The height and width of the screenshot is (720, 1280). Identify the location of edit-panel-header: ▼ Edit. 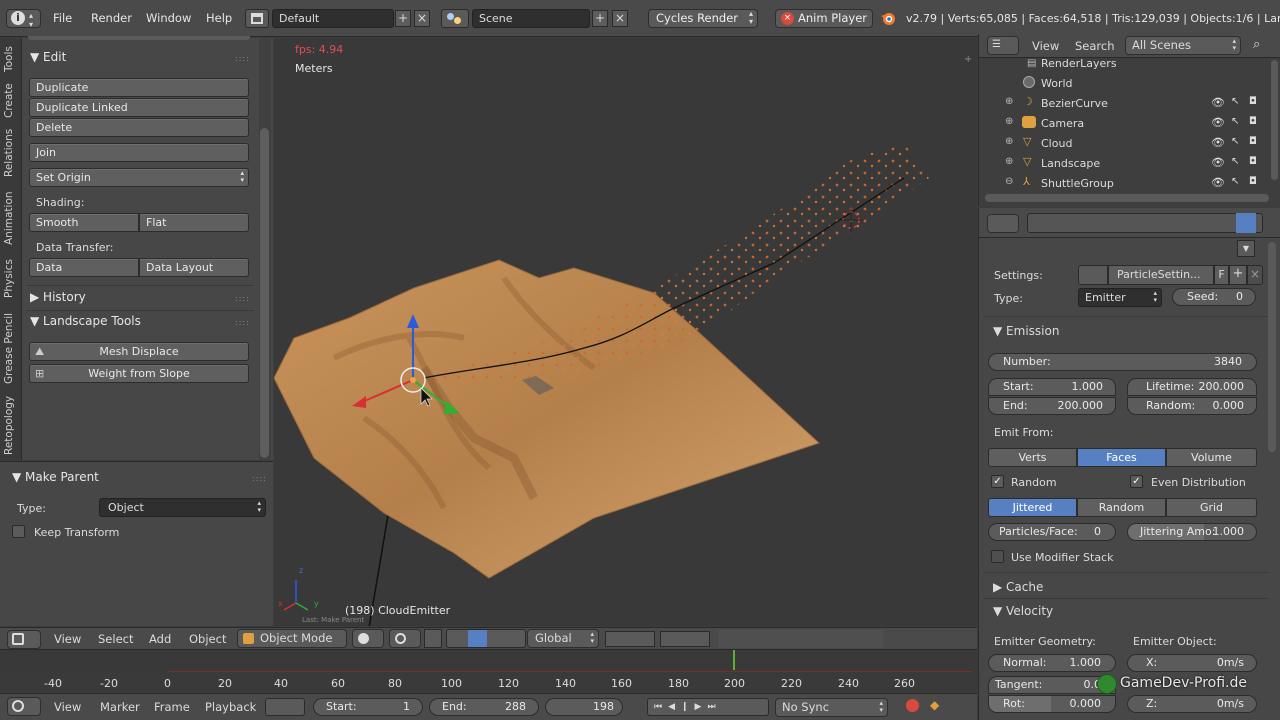
(48, 57).